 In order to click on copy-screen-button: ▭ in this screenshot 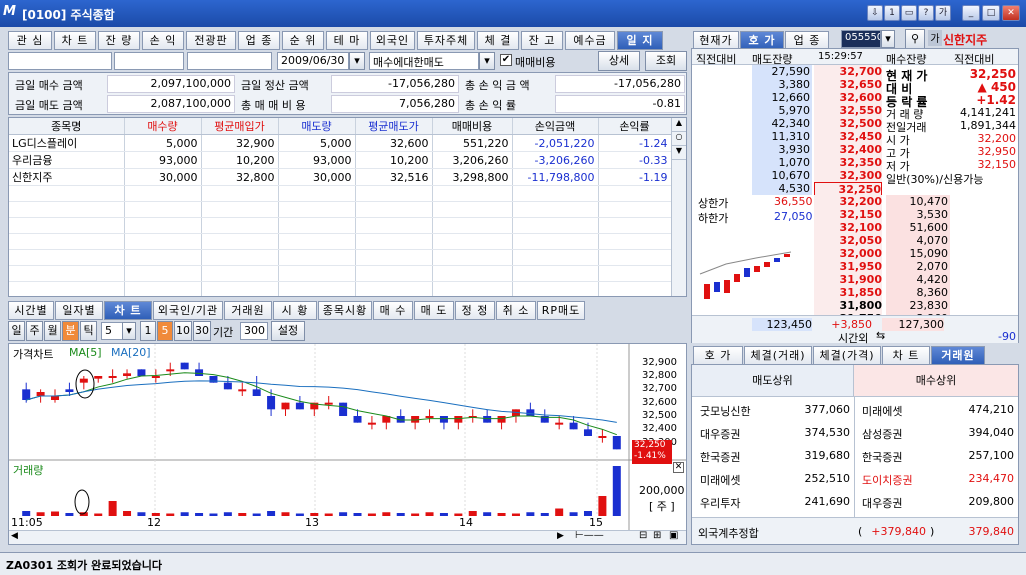, I will do `click(909, 13)`.